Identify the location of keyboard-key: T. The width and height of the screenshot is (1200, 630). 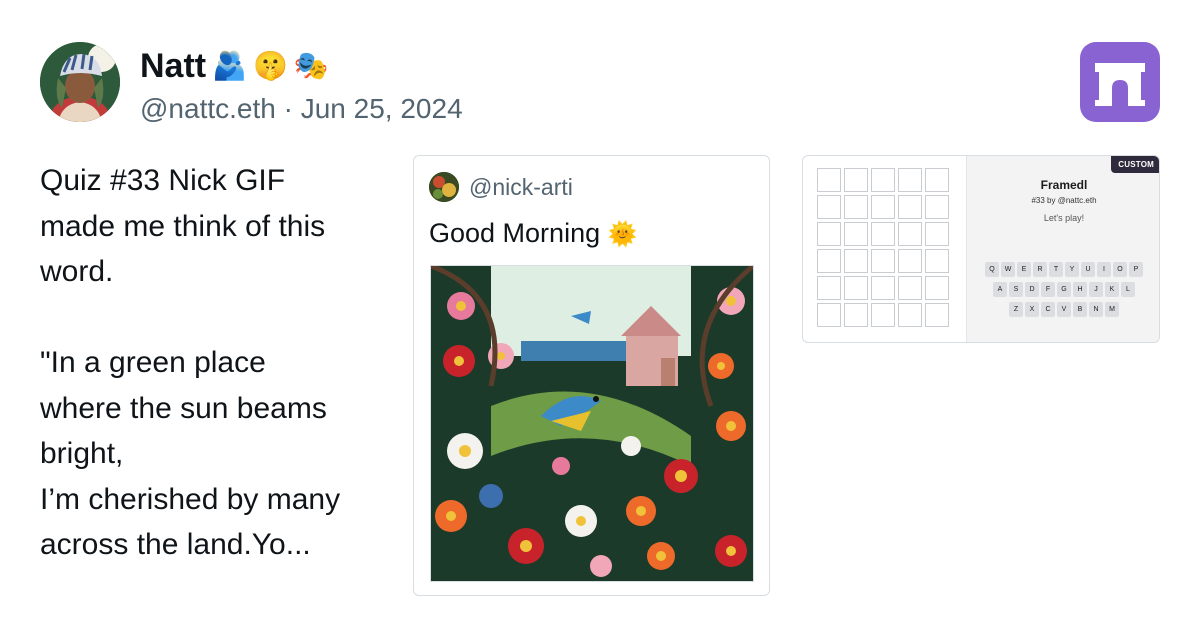
(1056, 269).